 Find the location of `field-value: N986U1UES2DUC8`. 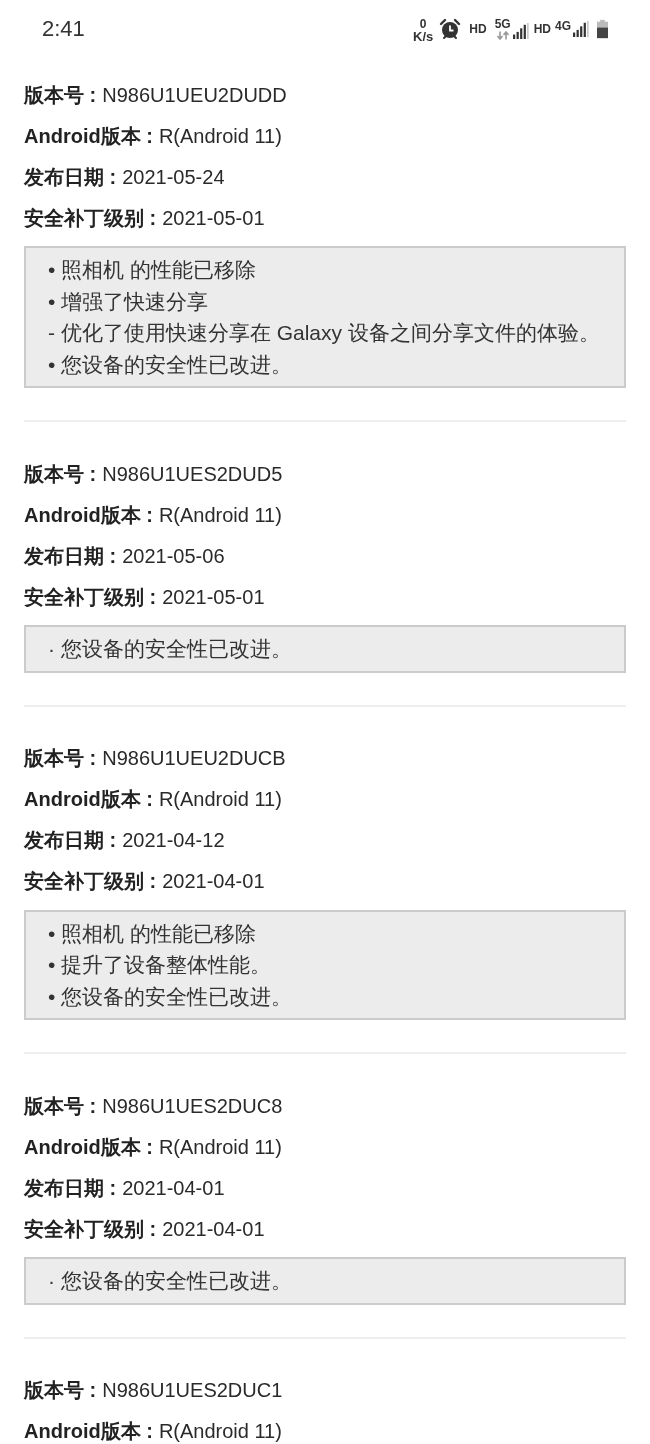

field-value: N986U1UES2DUC8 is located at coordinates (192, 1105).